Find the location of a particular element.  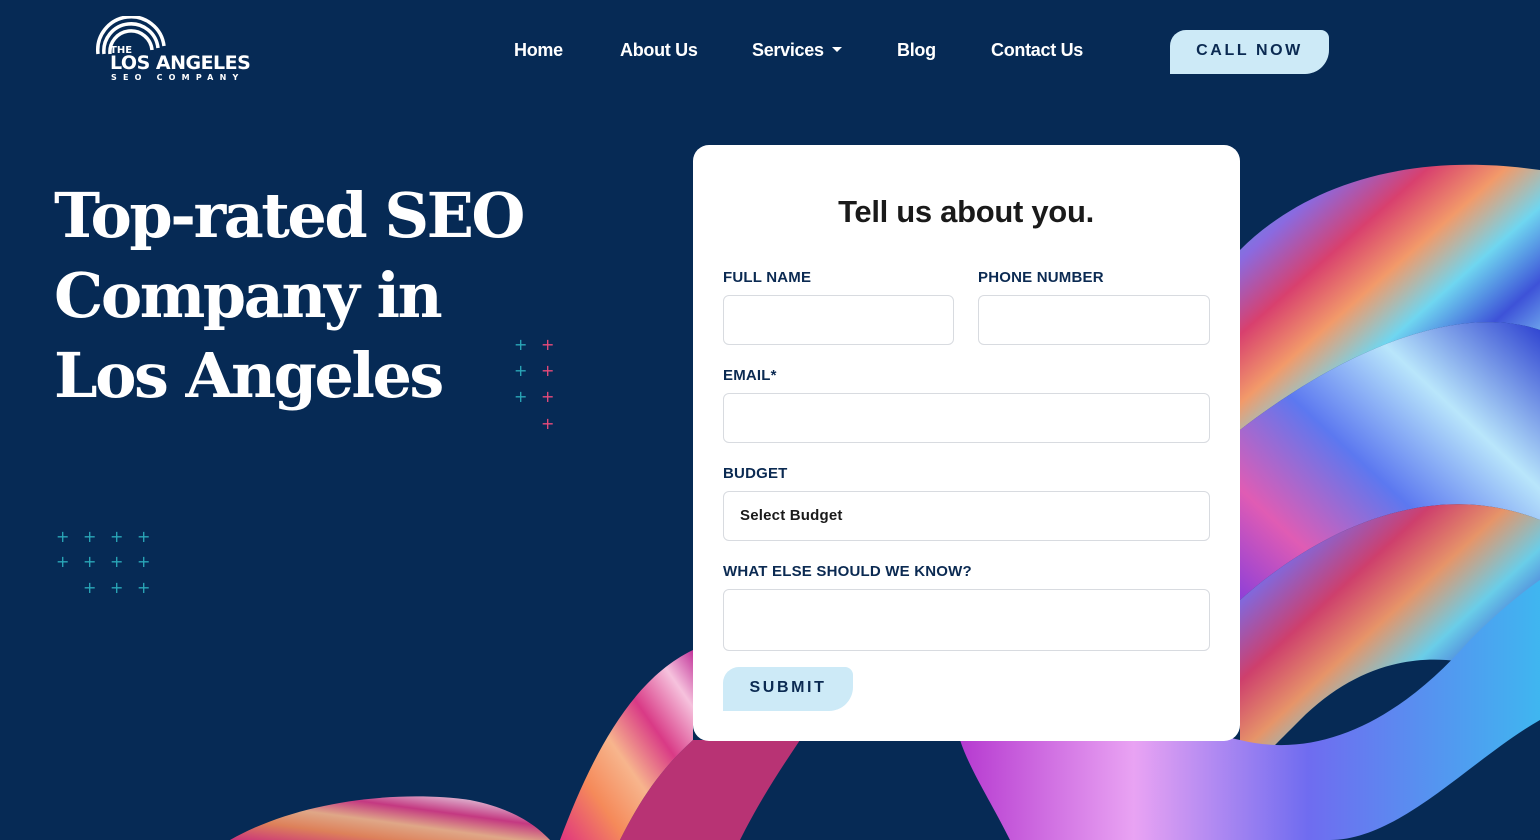

caret-down-icon is located at coordinates (836, 49).